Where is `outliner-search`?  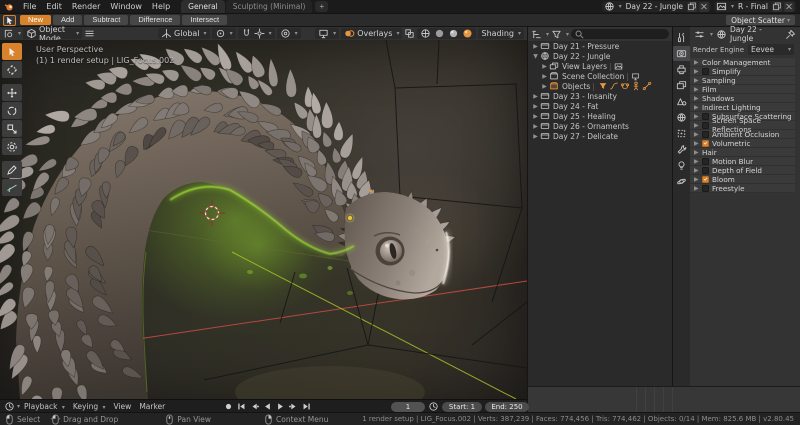 outliner-search is located at coordinates (620, 34).